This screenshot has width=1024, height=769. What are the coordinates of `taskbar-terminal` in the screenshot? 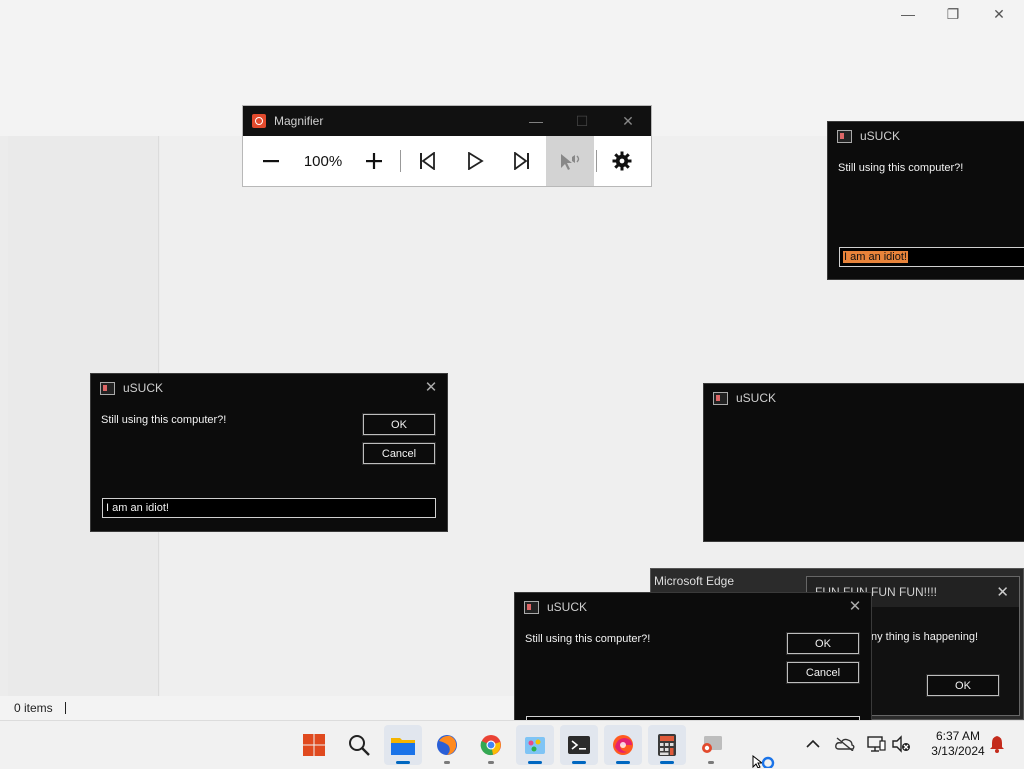 It's located at (579, 745).